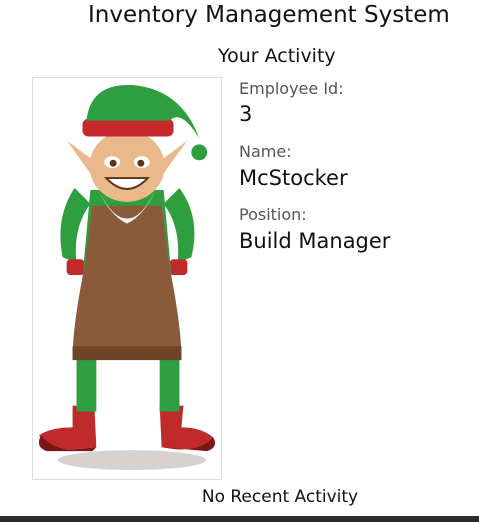  I want to click on position-label: Position:, so click(273, 214).